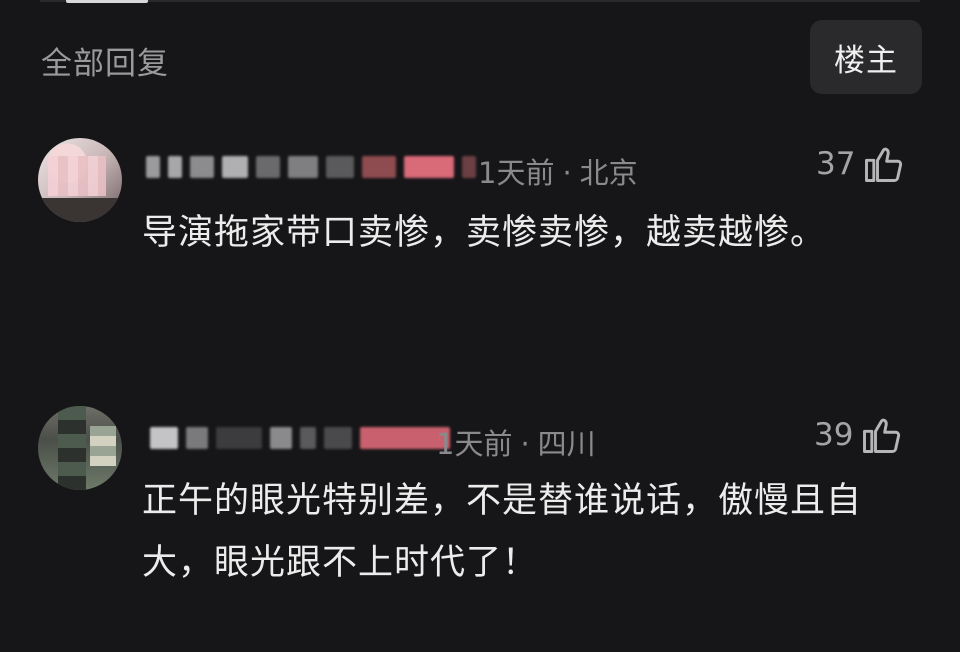 This screenshot has width=960, height=652. What do you see at coordinates (516, 442) in the screenshot?
I see `comment-meta: 1天前 · 四川` at bounding box center [516, 442].